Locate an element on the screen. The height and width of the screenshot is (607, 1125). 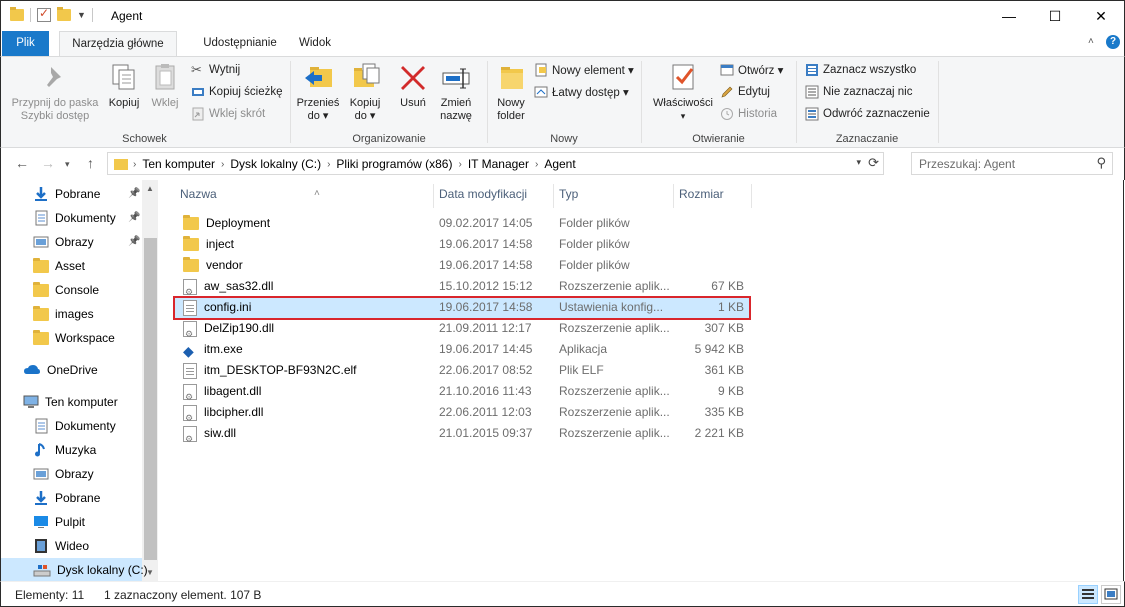
customize-toolbar-icon: ▼ is located at coordinates (81, 15).